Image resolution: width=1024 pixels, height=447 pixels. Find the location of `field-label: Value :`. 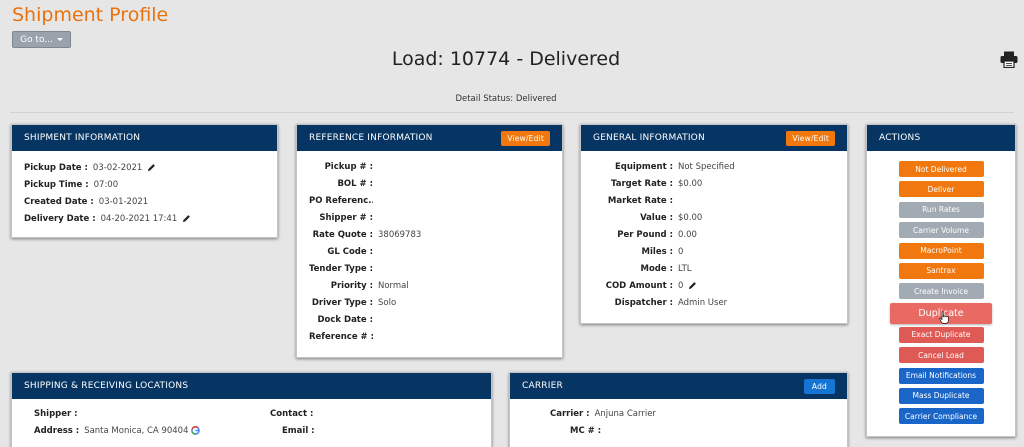

field-label: Value : is located at coordinates (656, 217).